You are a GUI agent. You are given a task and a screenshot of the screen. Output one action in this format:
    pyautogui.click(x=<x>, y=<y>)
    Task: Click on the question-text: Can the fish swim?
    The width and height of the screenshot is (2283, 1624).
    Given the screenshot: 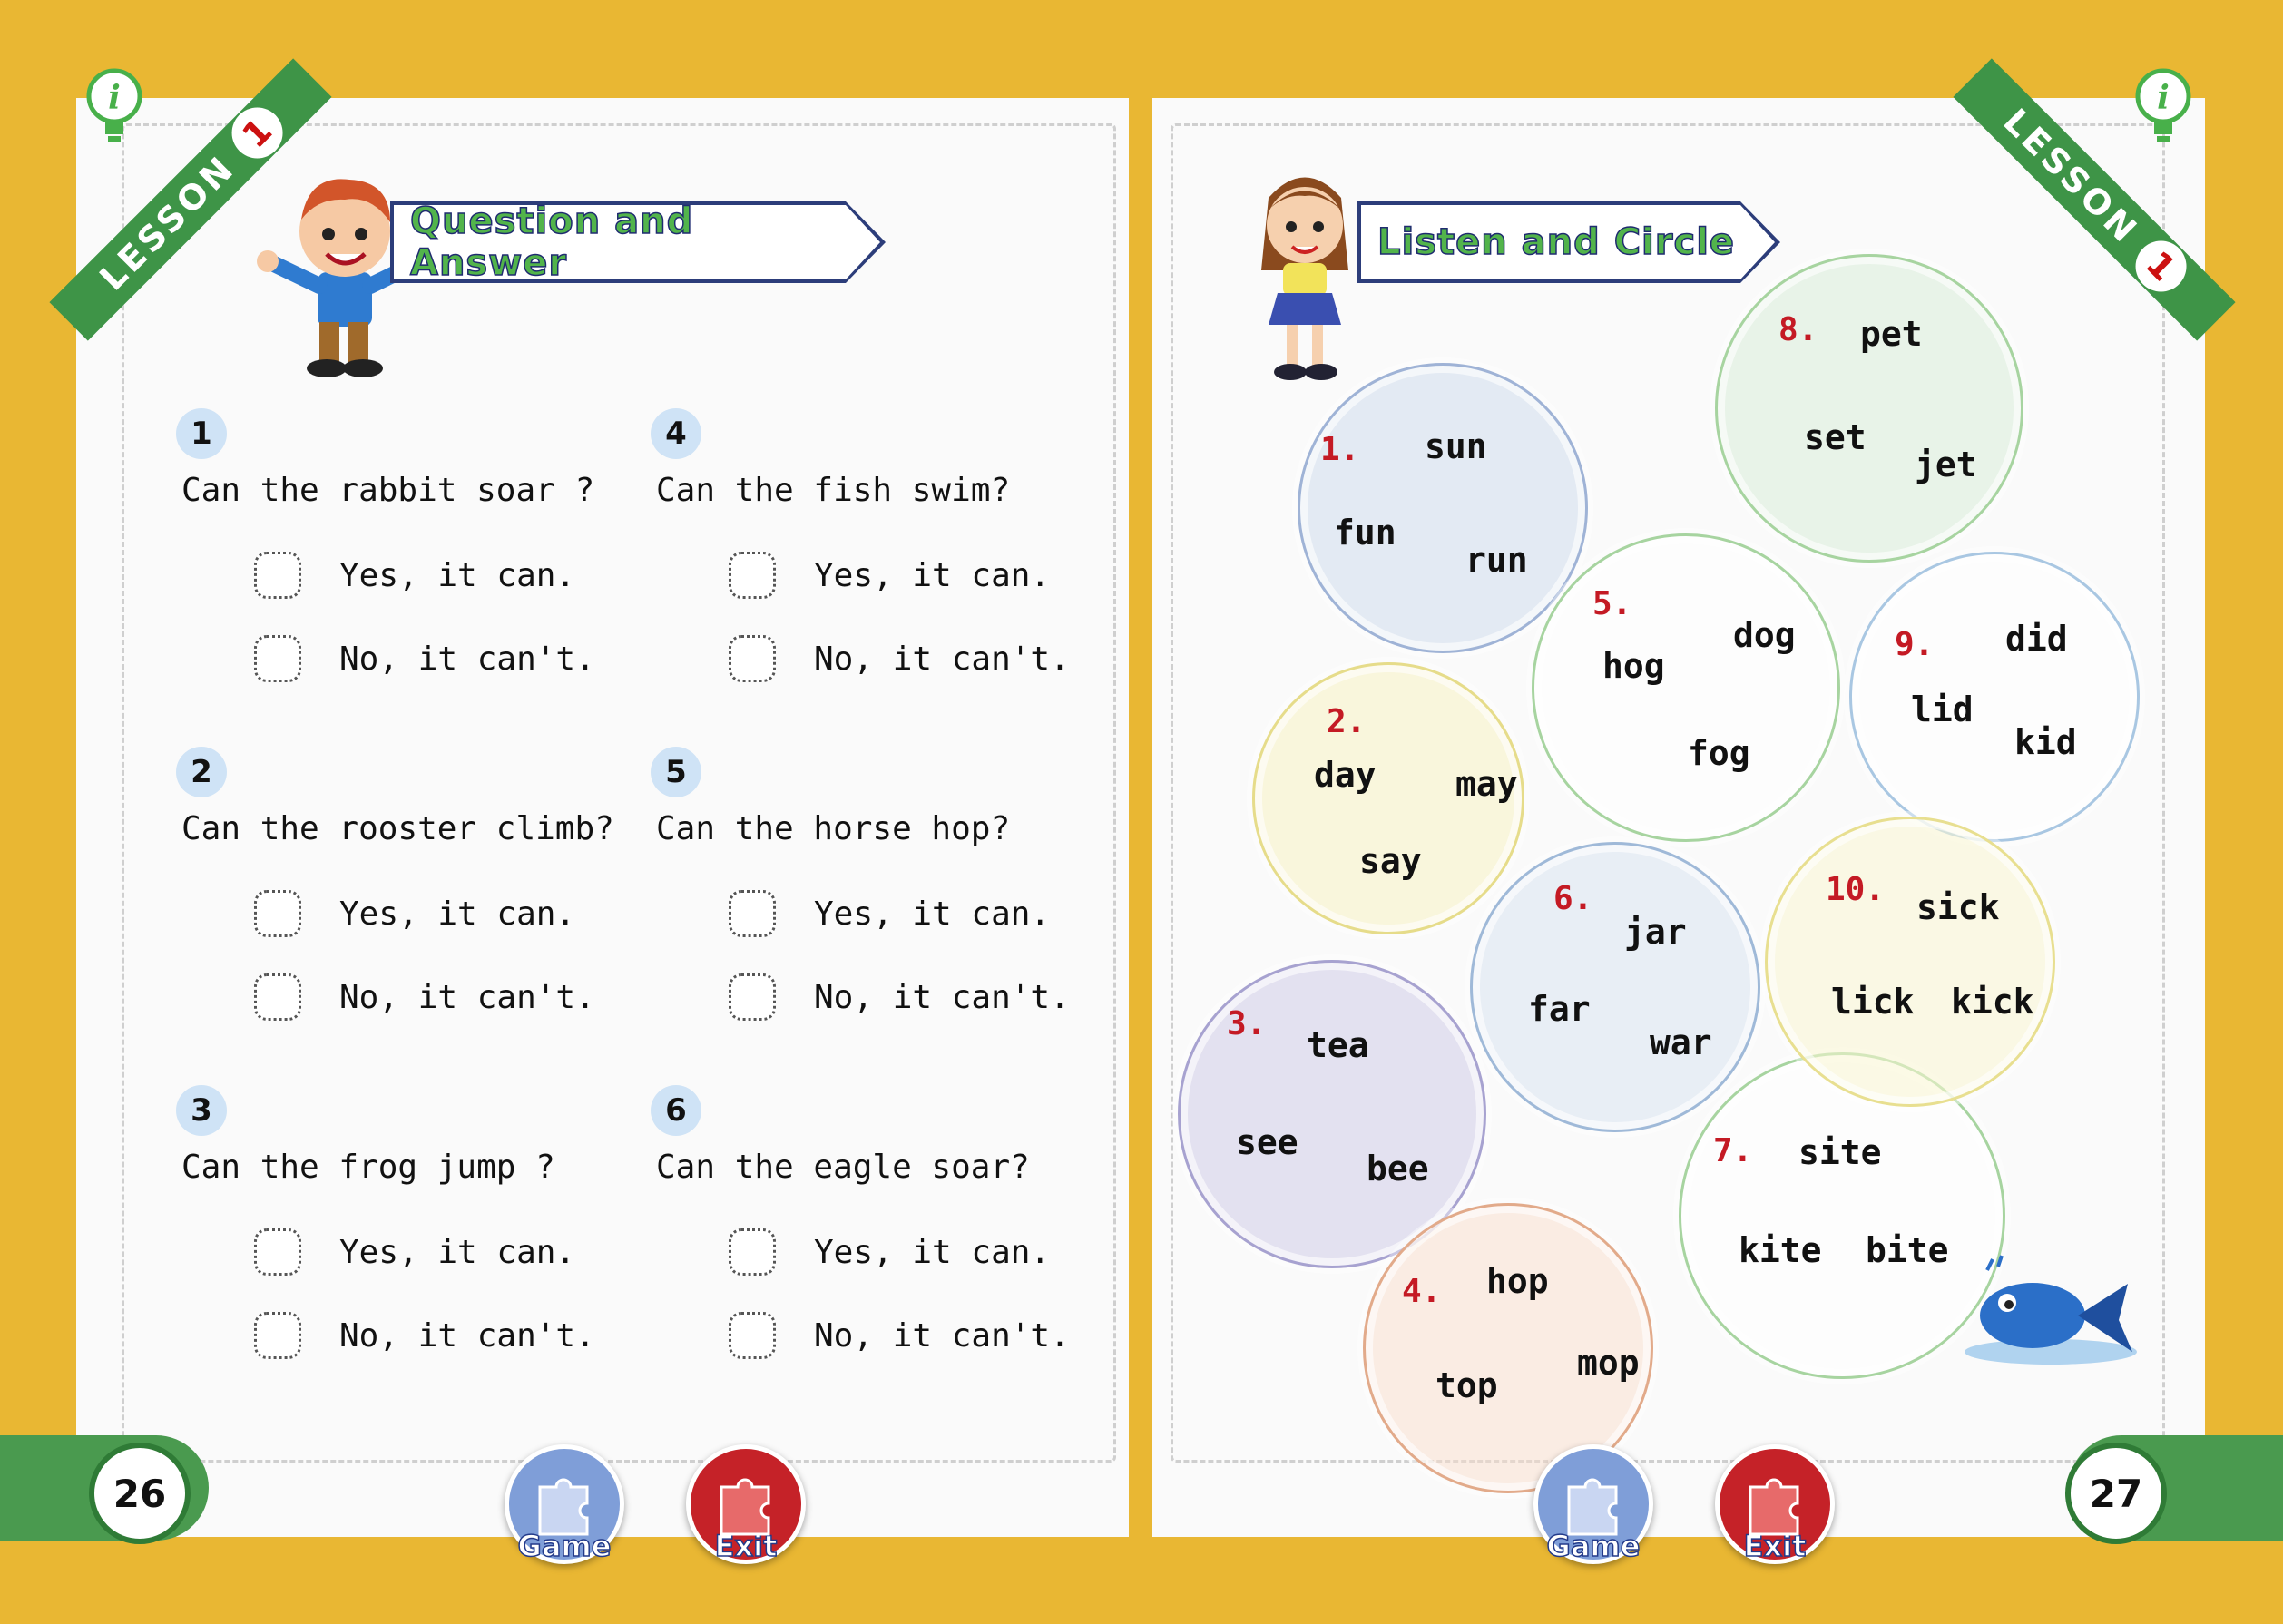 What is the action you would take?
    pyautogui.click(x=833, y=490)
    